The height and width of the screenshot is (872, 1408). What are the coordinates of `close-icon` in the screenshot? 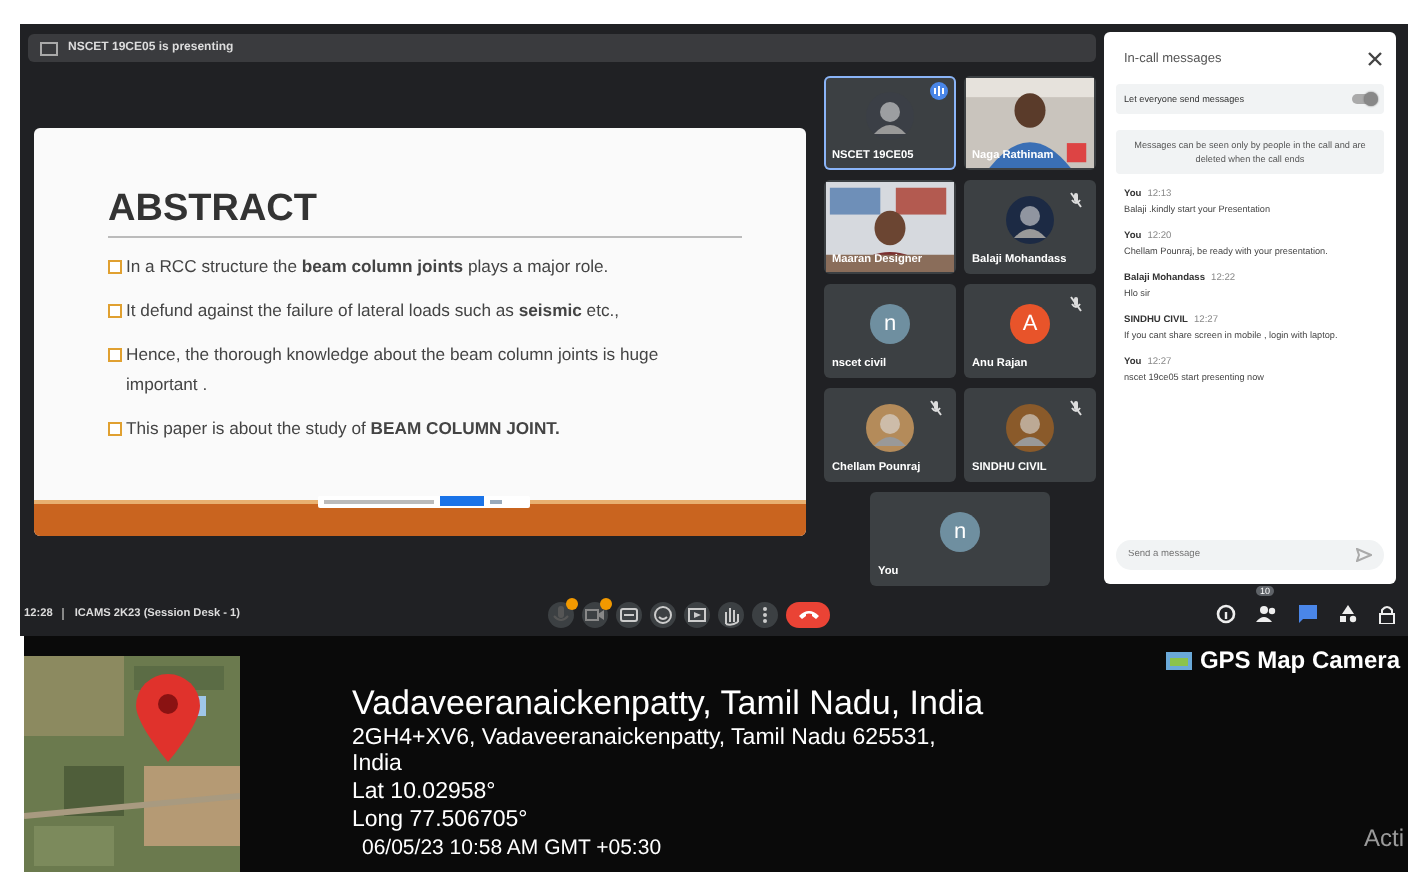 It's located at (1375, 58).